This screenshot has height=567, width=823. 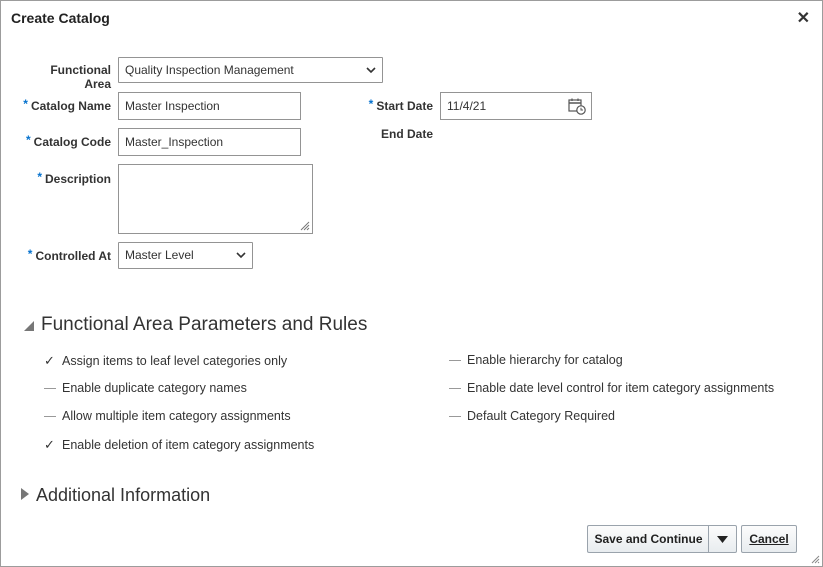 I want to click on description-label: * Description, so click(x=74, y=178).